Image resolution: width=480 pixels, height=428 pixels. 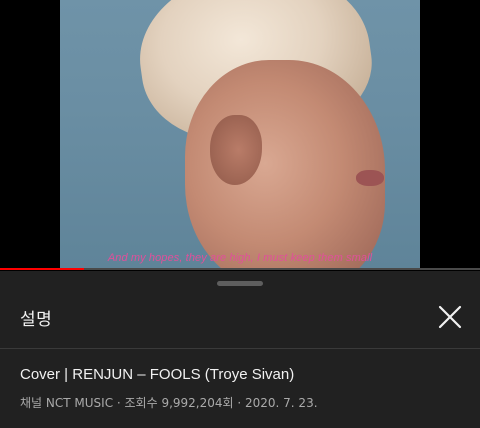 What do you see at coordinates (157, 374) in the screenshot?
I see `video-title: Cover | RENJUN – FOOLS (Troye Sivan)` at bounding box center [157, 374].